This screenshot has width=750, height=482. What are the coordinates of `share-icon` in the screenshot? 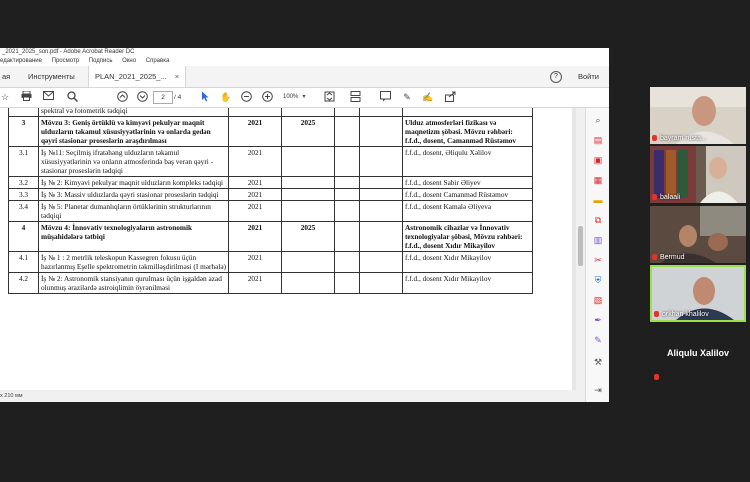 It's located at (450, 97).